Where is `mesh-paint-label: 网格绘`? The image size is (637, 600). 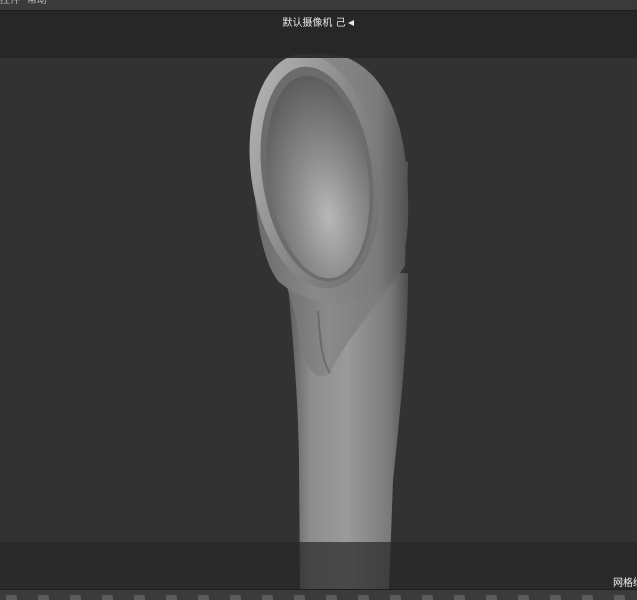
mesh-paint-label: 网格绘 is located at coordinates (625, 583).